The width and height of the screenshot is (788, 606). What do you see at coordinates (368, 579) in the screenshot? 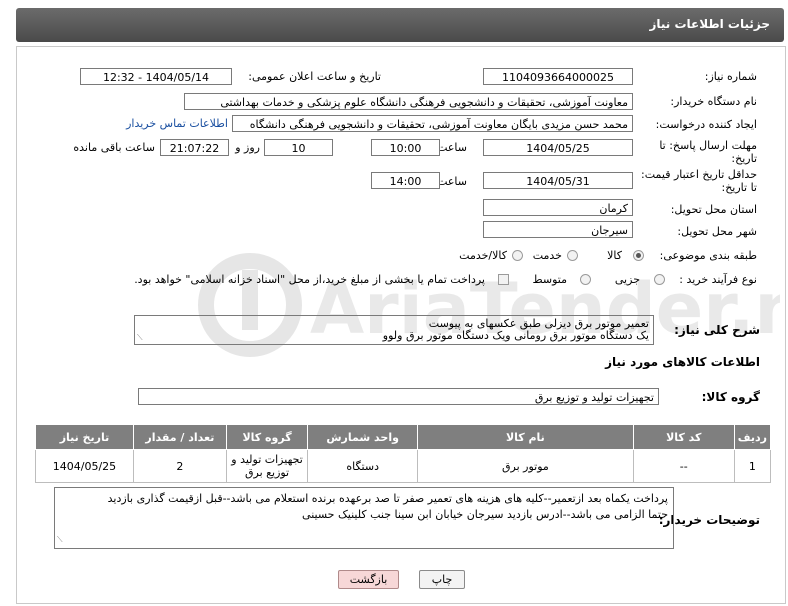
I see `back-button: بازگشت` at bounding box center [368, 579].